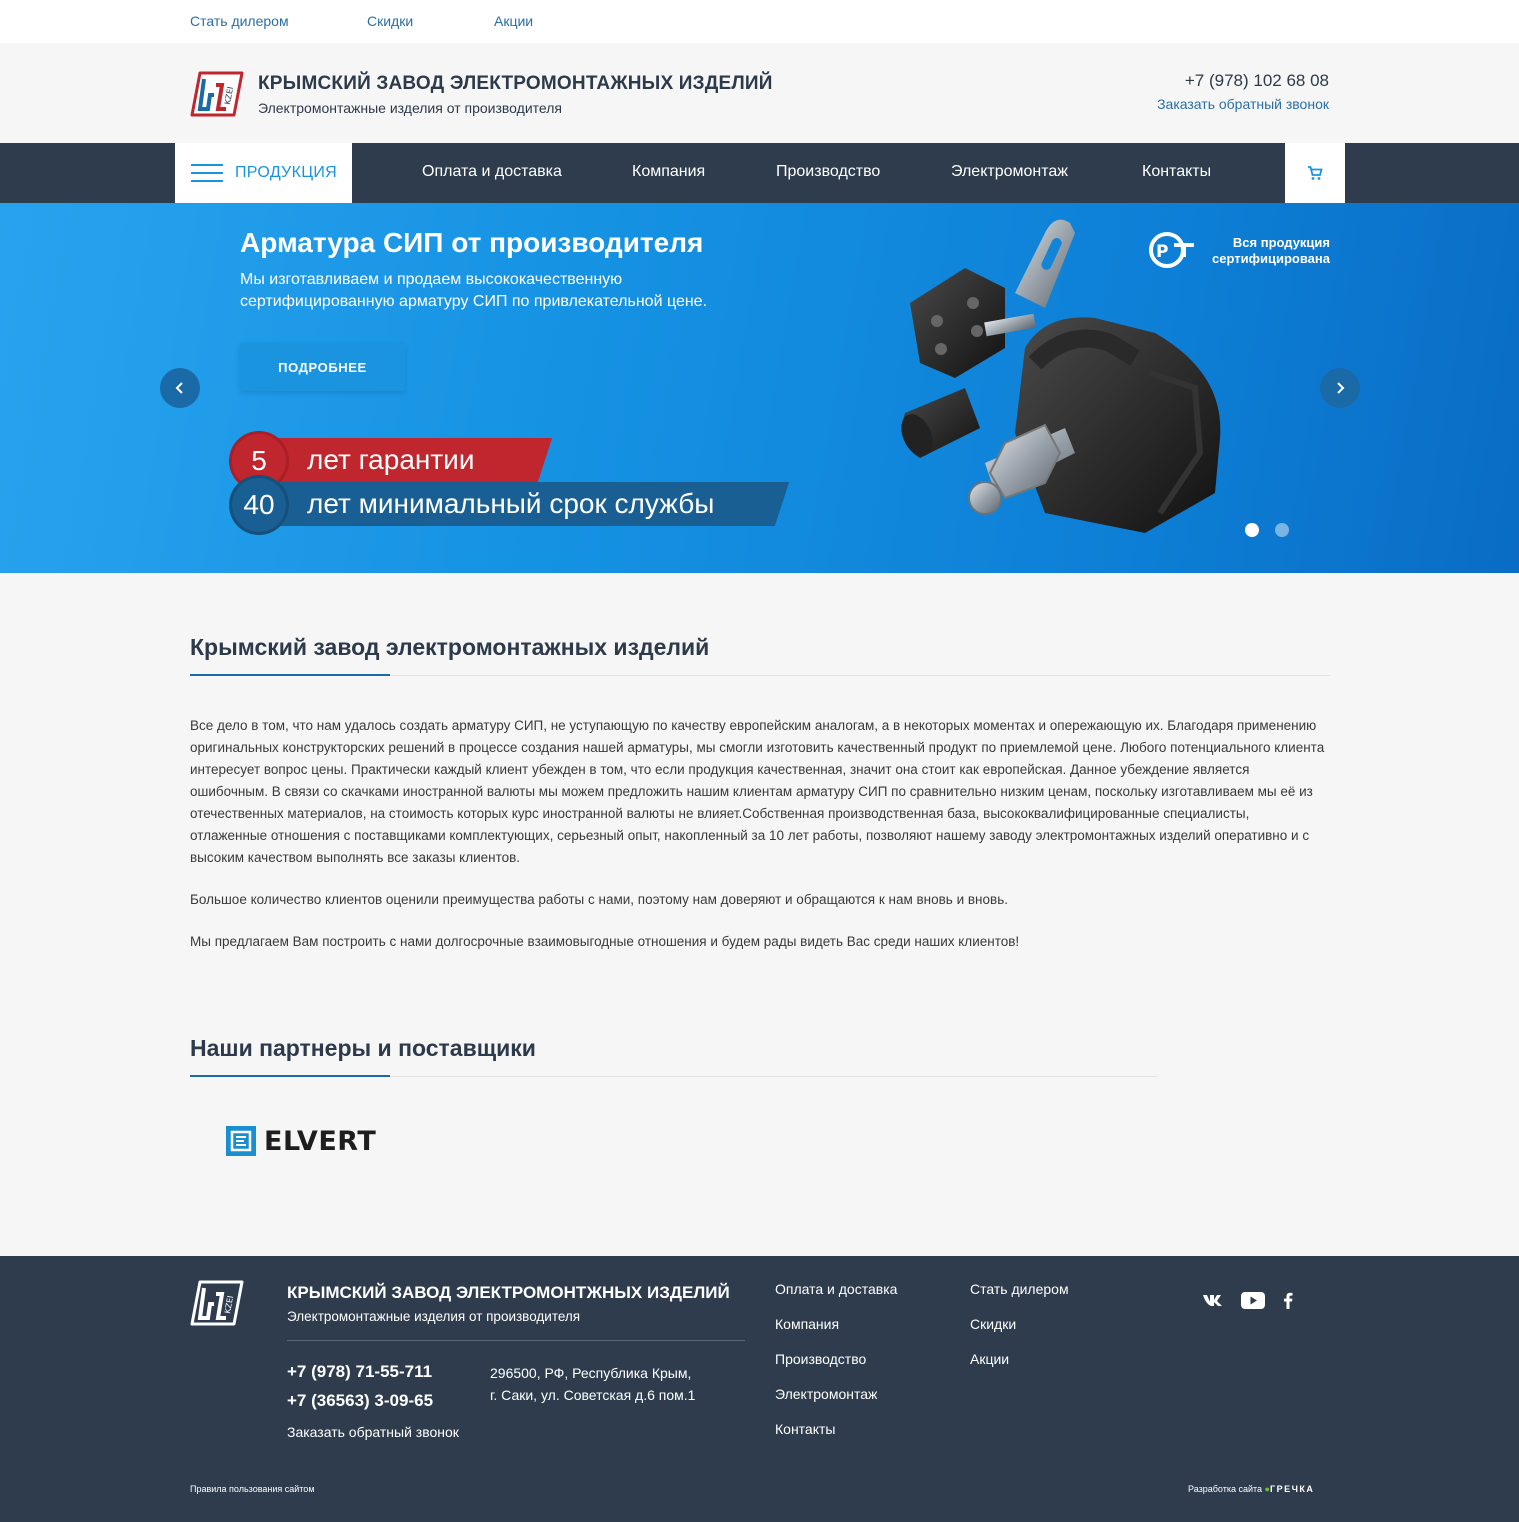  Describe the element at coordinates (472, 242) in the screenshot. I see `hero-title: Арматура СИП от производителя` at that location.